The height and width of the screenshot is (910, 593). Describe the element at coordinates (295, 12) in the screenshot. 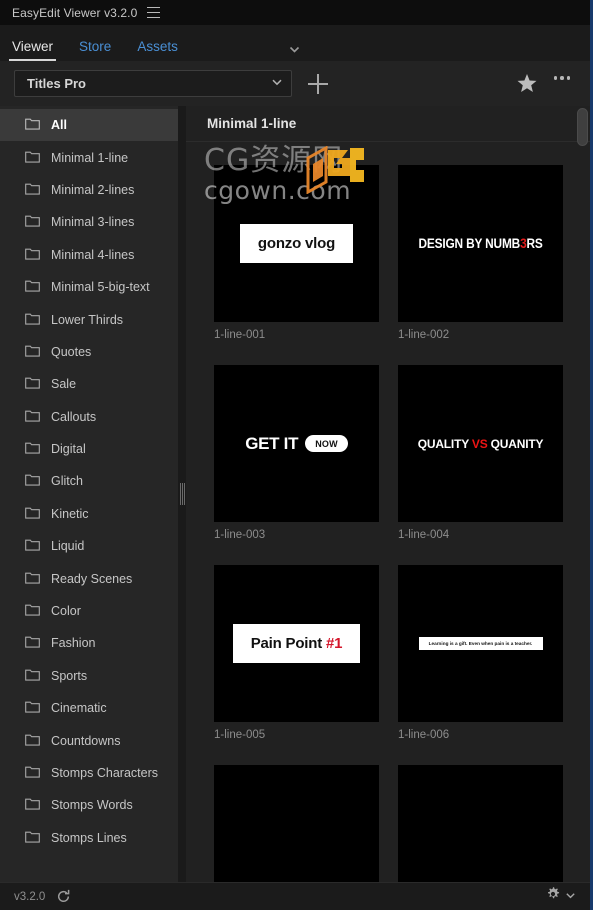

I see `title-bar: EasyEdit Viewer v3.2.0` at that location.